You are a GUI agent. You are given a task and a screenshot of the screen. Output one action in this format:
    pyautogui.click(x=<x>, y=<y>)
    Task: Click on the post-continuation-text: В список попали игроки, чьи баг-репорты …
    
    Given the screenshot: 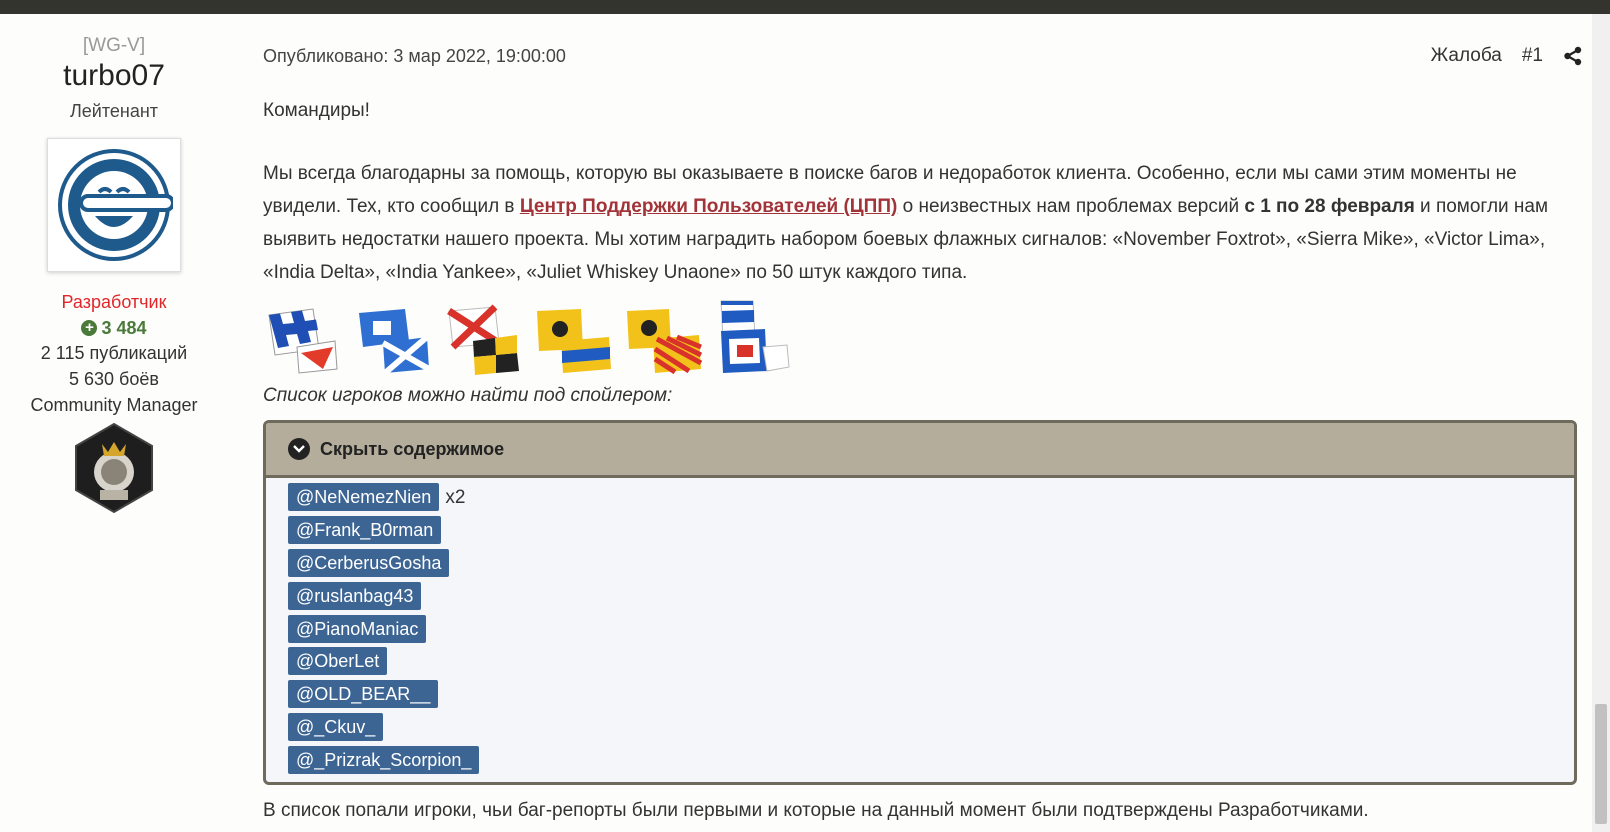 What is the action you would take?
    pyautogui.click(x=816, y=810)
    